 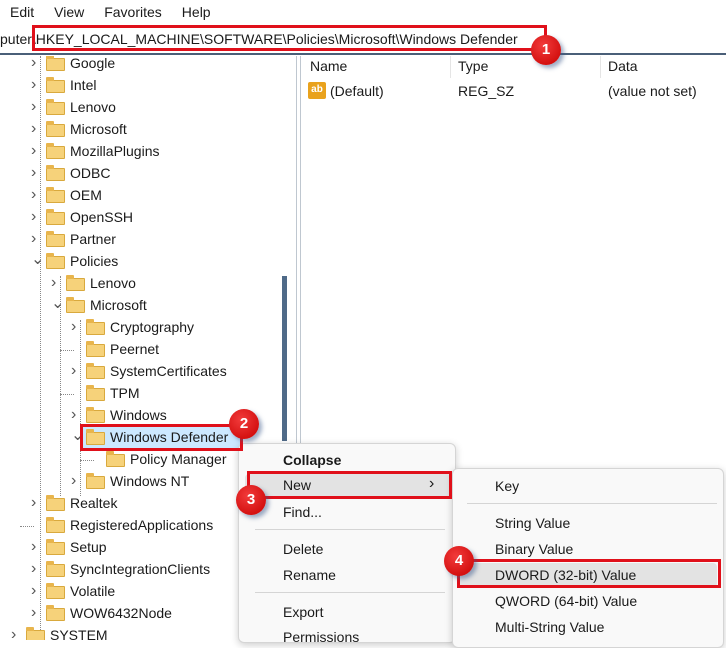 I want to click on menu-item-rename: Rename, so click(x=309, y=575).